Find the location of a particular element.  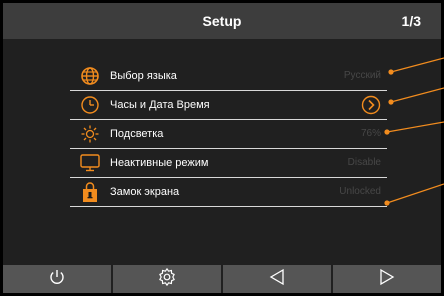

menu-item-backlight: Подсветка 76% is located at coordinates (228, 134).